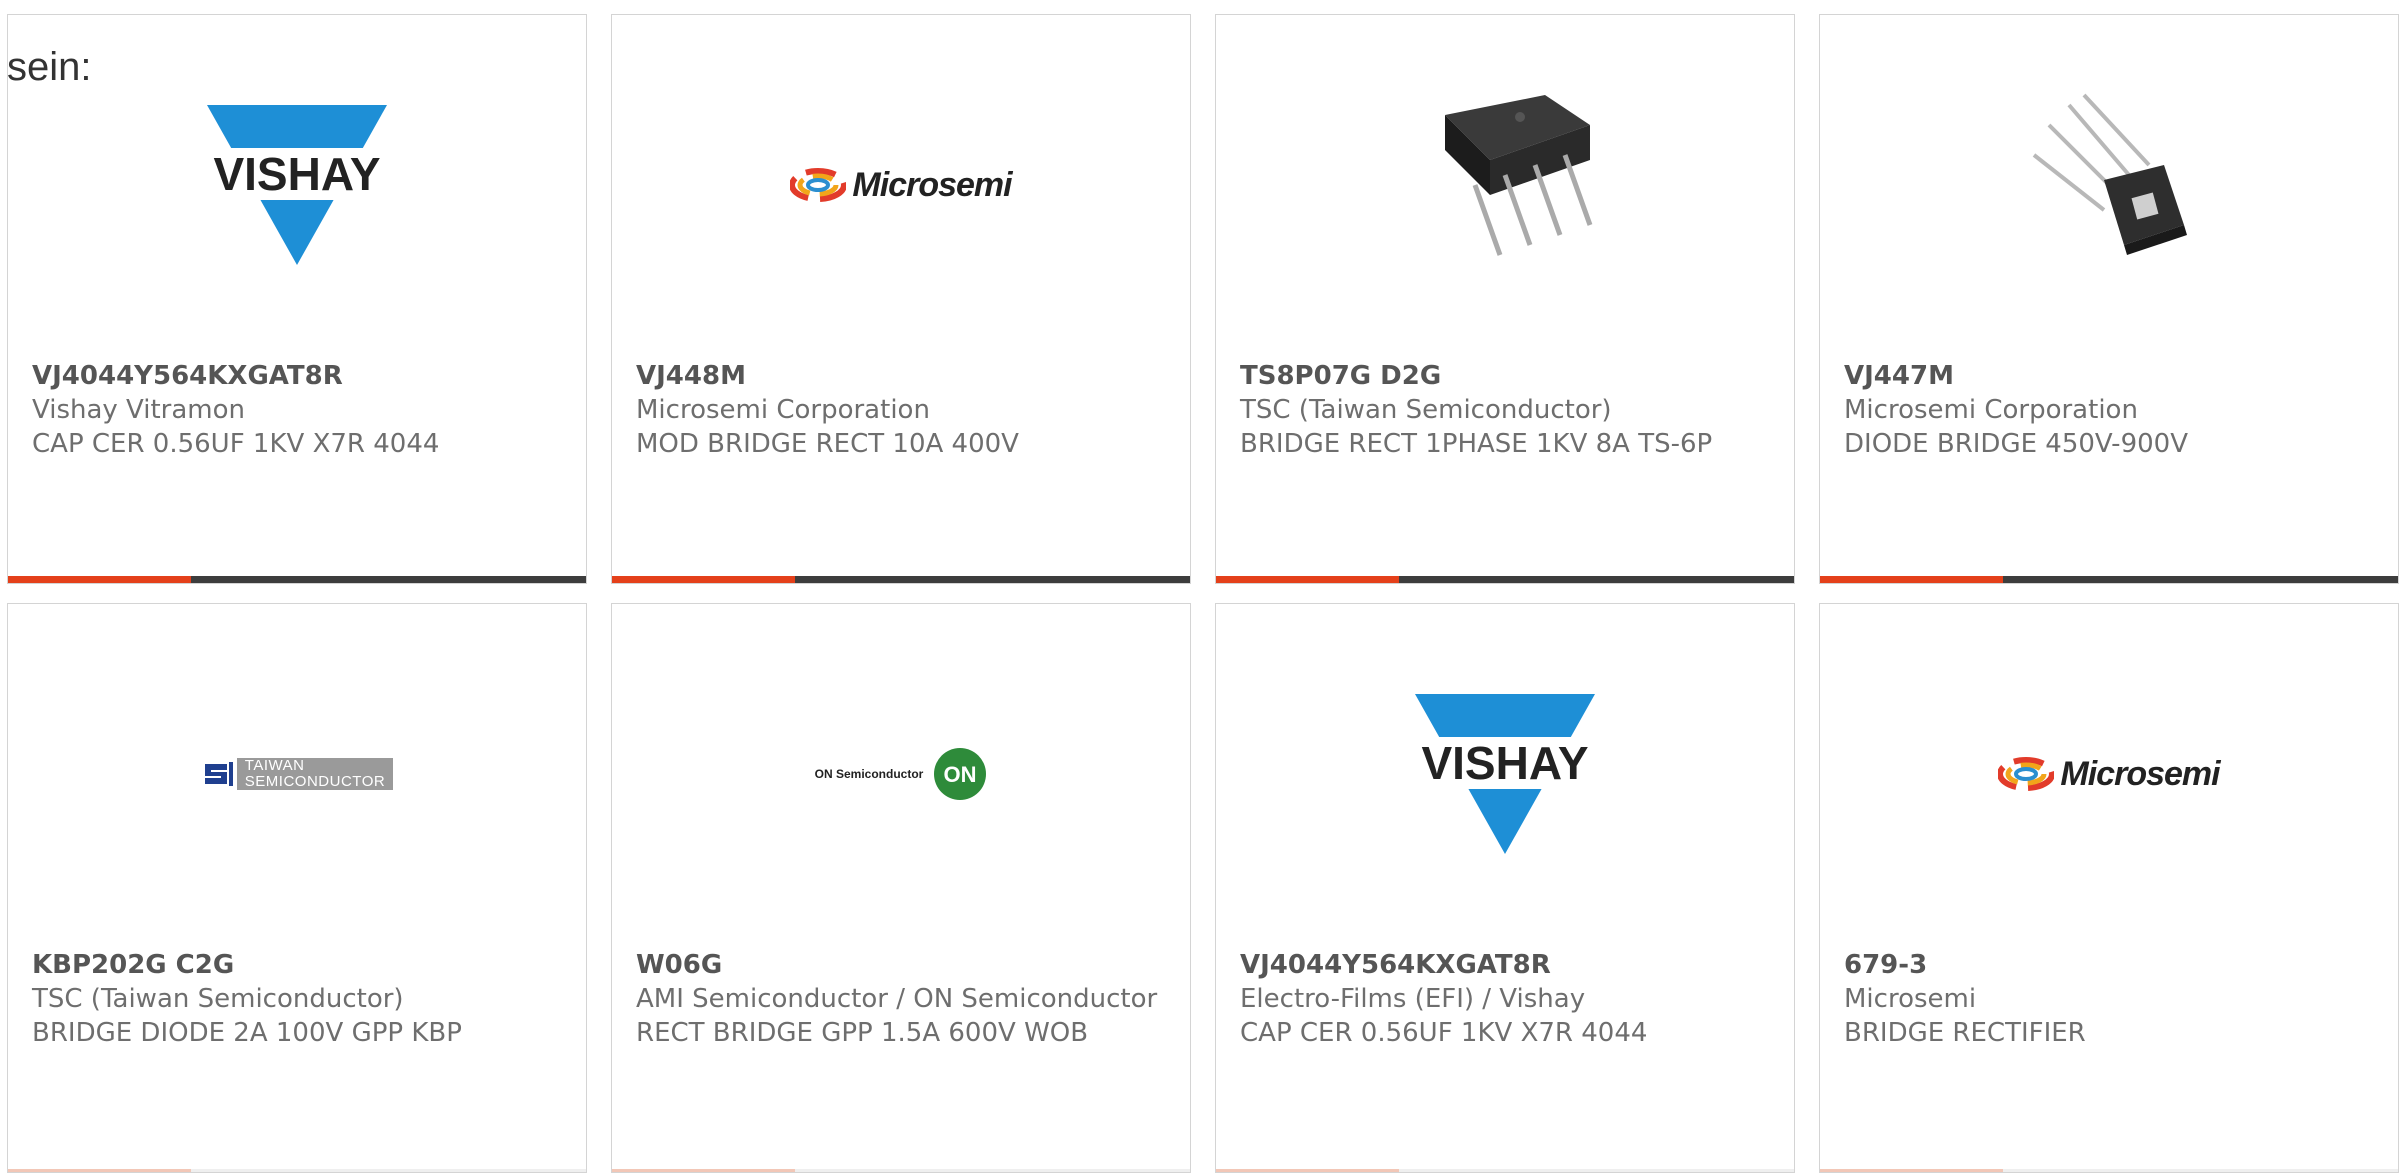 Image resolution: width=2400 pixels, height=1173 pixels. What do you see at coordinates (133, 965) in the screenshot?
I see `part-number: KBP202G C2G` at bounding box center [133, 965].